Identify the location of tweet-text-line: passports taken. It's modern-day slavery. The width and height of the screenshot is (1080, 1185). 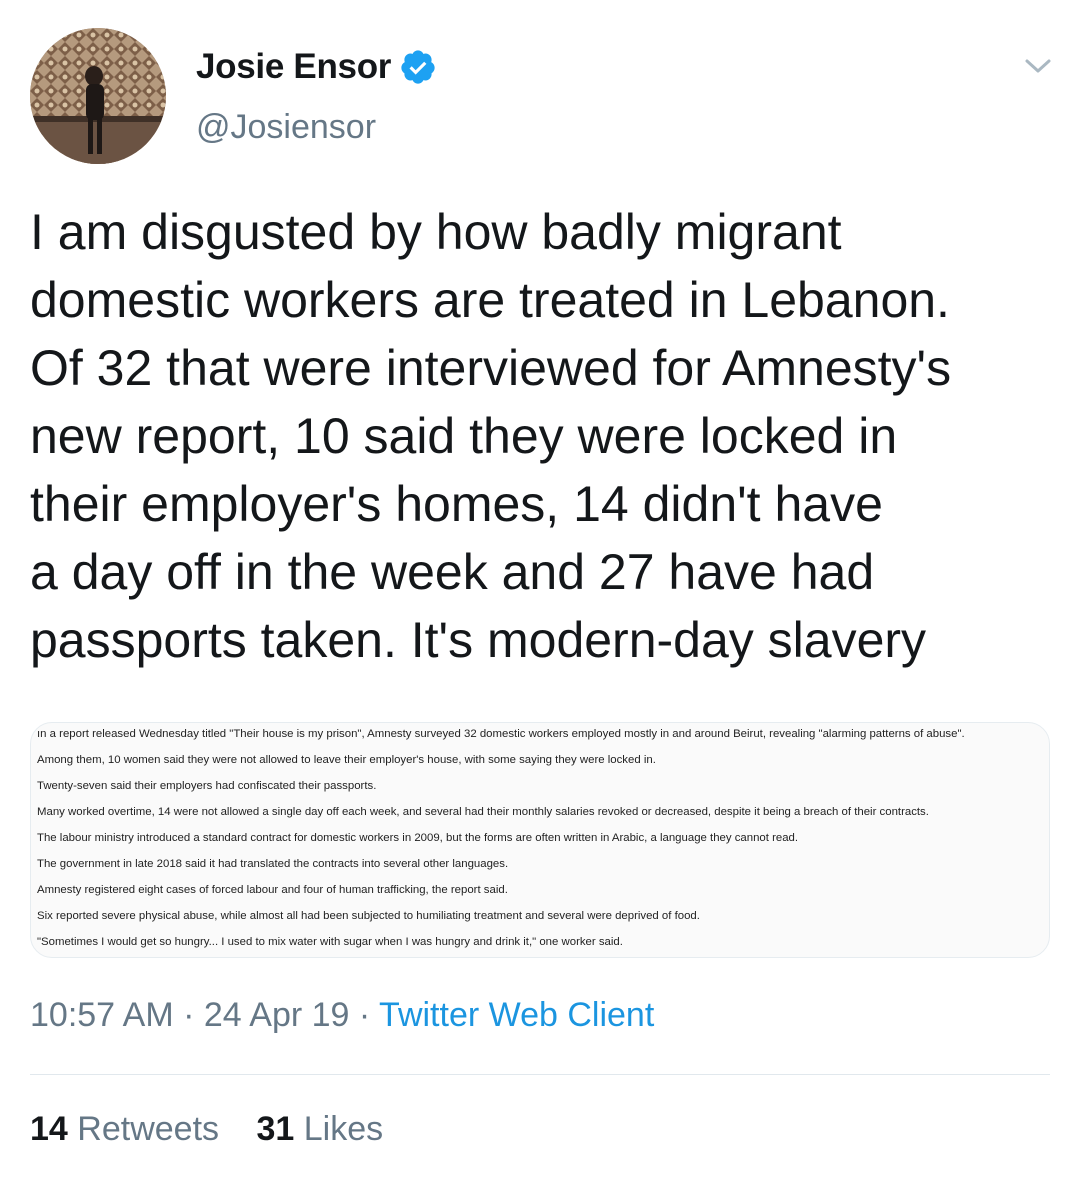
(478, 640).